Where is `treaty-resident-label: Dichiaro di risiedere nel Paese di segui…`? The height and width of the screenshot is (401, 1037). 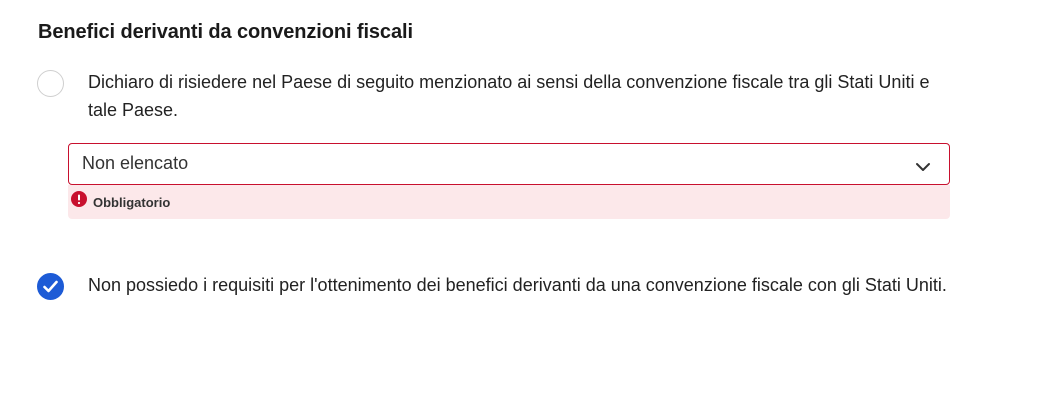 treaty-resident-label: Dichiaro di risiedere nel Paese di segui… is located at coordinates (509, 96).